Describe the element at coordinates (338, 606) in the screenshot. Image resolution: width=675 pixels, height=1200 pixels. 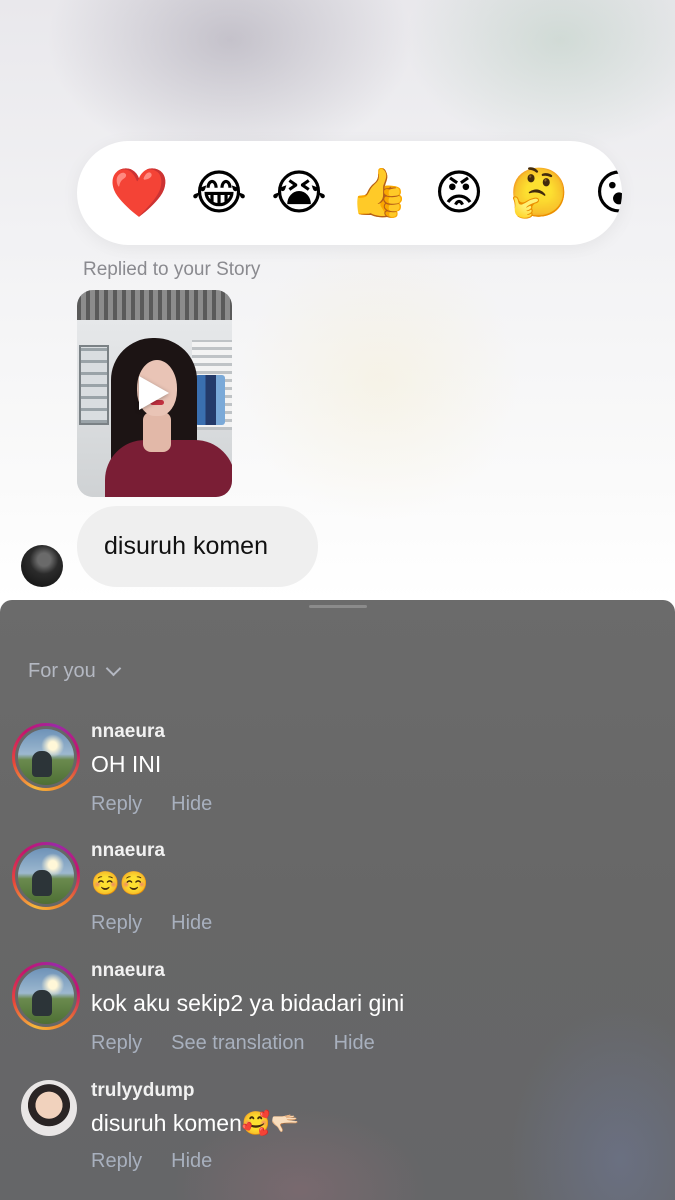
I see `sheet-grabber-handle` at that location.